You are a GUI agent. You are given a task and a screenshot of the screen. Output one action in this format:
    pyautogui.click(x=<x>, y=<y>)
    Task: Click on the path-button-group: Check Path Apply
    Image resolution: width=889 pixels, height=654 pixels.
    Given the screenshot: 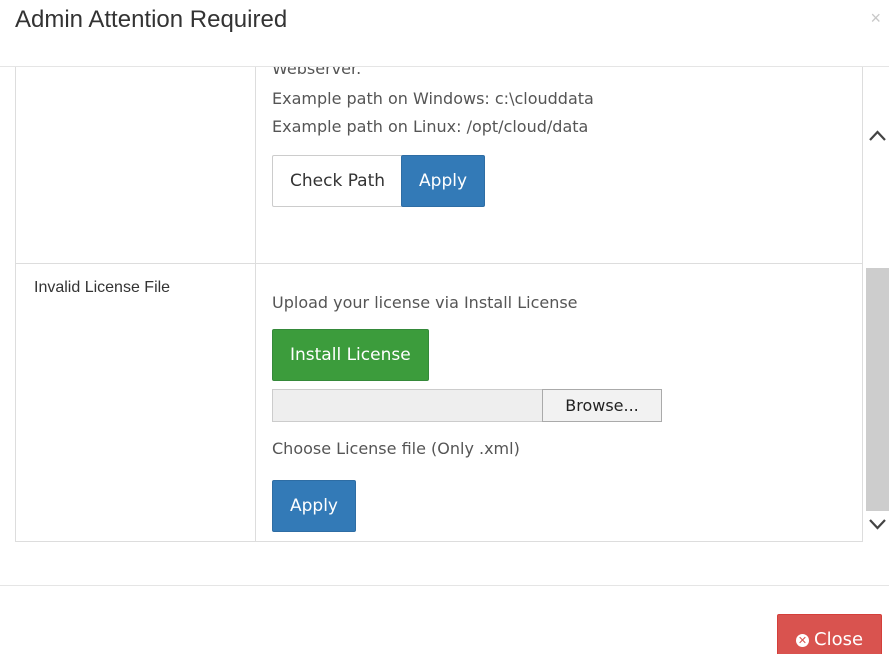 What is the action you would take?
    pyautogui.click(x=567, y=181)
    